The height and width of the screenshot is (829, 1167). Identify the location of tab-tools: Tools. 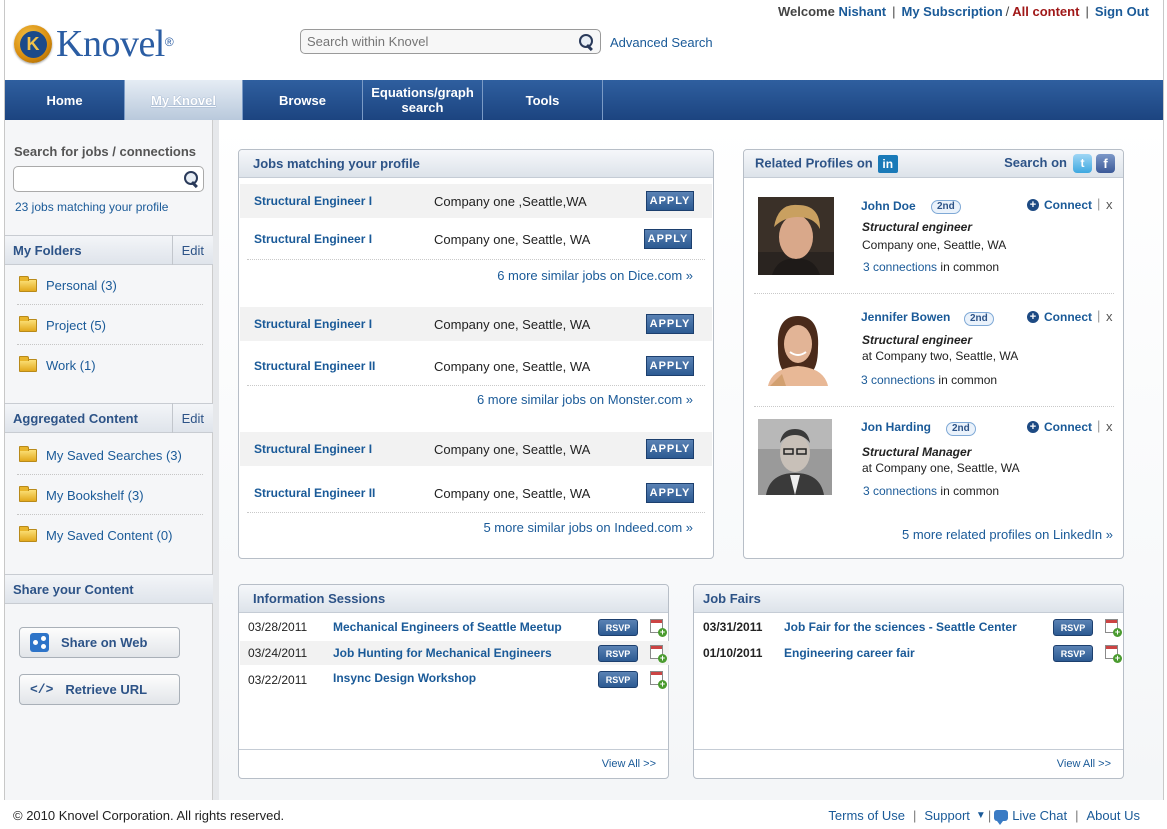
(543, 100).